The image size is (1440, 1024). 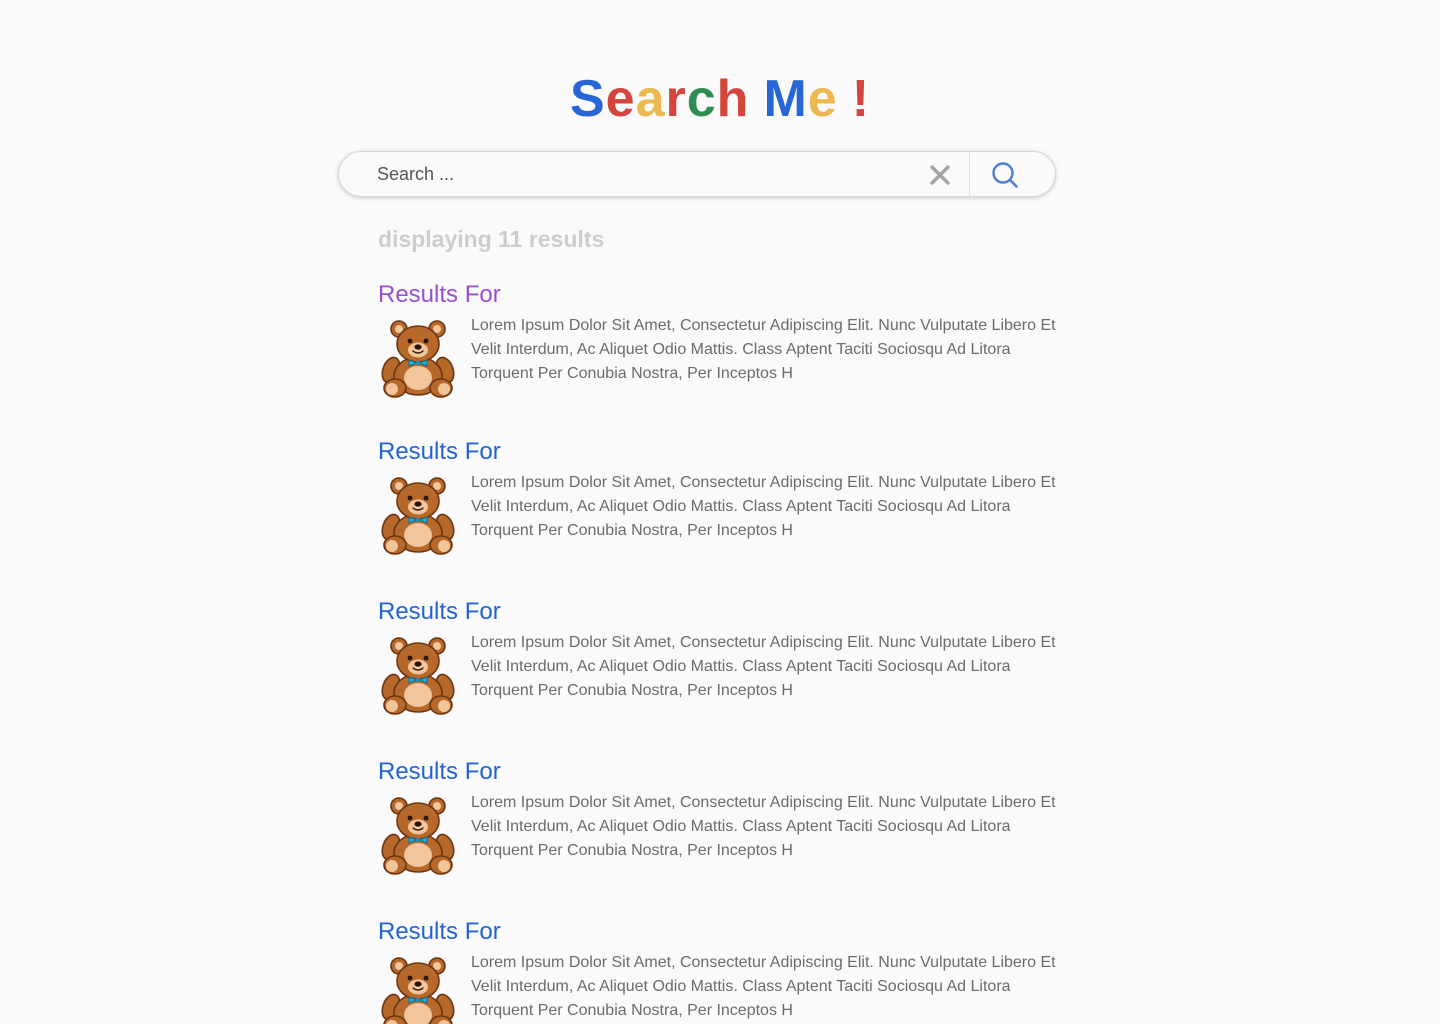 I want to click on logo-letter: M, so click(x=785, y=99).